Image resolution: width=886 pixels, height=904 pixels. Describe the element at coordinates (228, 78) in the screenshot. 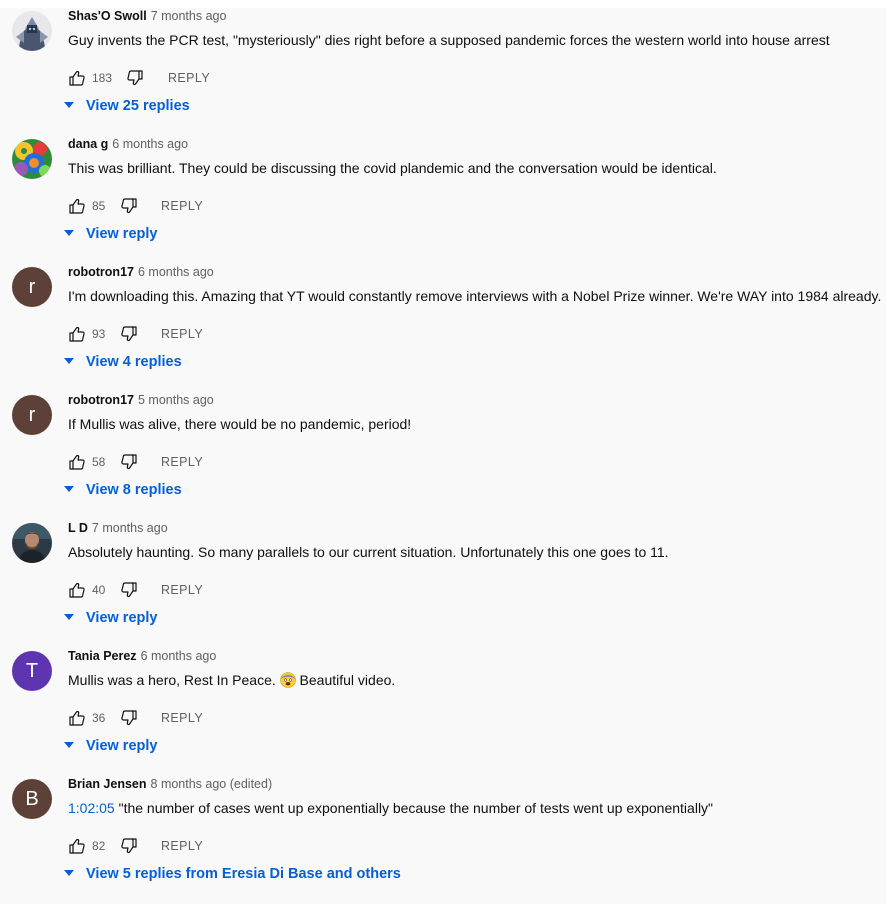

I see `comment-actions: 183 REPLY` at that location.